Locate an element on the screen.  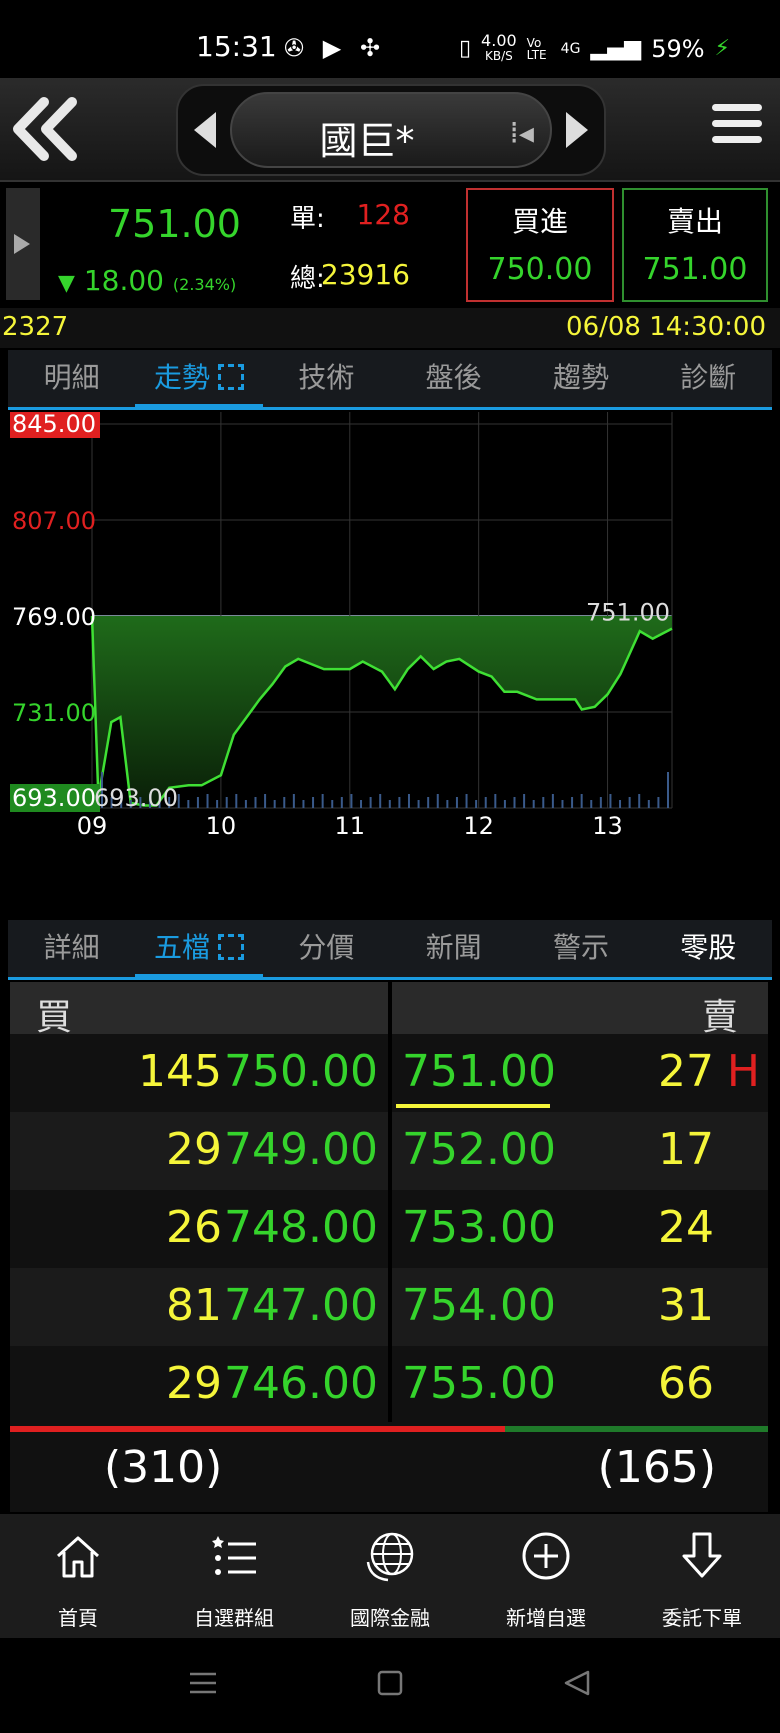
next-stock-button is located at coordinates (577, 130).